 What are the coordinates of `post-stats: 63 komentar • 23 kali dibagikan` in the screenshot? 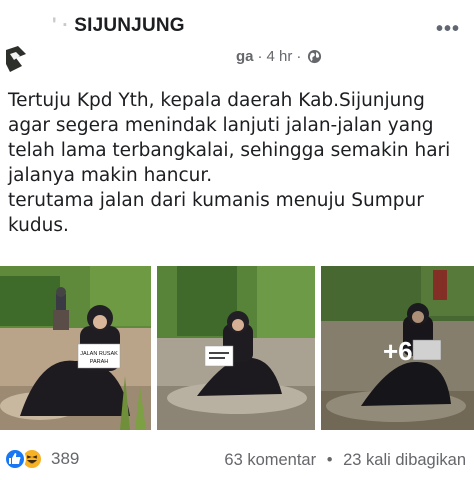 It's located at (345, 460).